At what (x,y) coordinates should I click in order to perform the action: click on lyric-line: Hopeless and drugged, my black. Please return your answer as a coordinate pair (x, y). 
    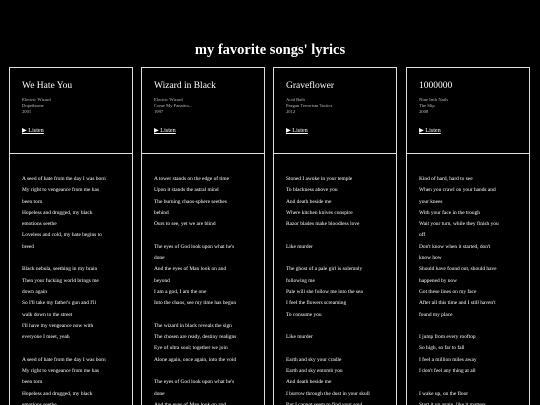
    Looking at the image, I should click on (57, 212).